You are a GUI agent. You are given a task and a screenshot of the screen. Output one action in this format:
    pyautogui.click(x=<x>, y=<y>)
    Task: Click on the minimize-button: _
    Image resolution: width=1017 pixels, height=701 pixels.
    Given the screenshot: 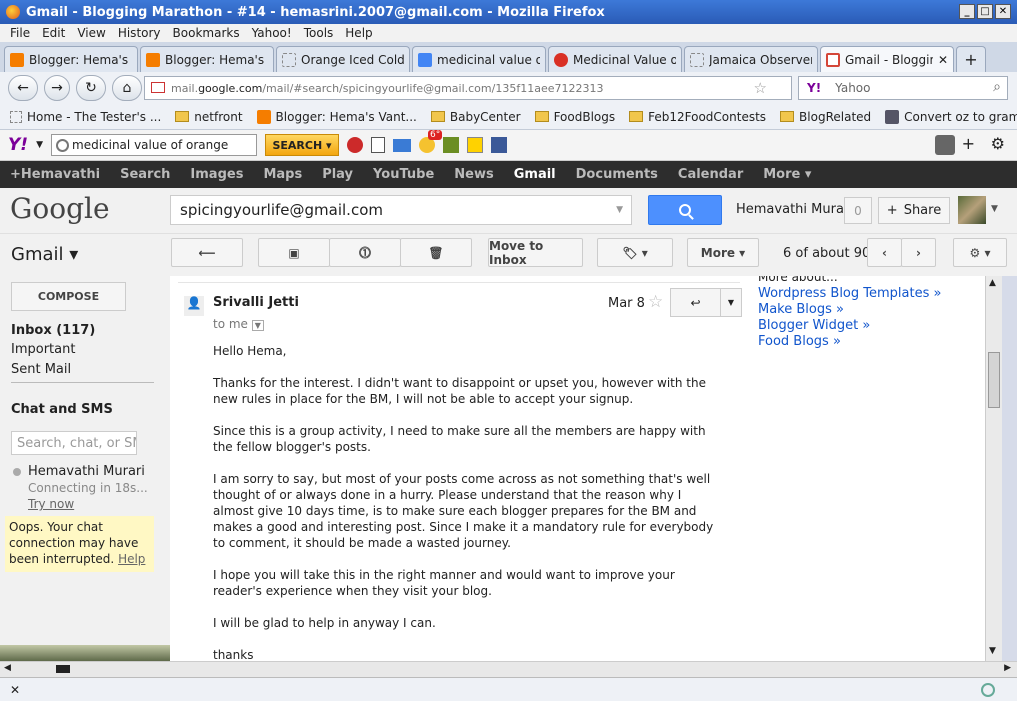 What is the action you would take?
    pyautogui.click(x=967, y=11)
    